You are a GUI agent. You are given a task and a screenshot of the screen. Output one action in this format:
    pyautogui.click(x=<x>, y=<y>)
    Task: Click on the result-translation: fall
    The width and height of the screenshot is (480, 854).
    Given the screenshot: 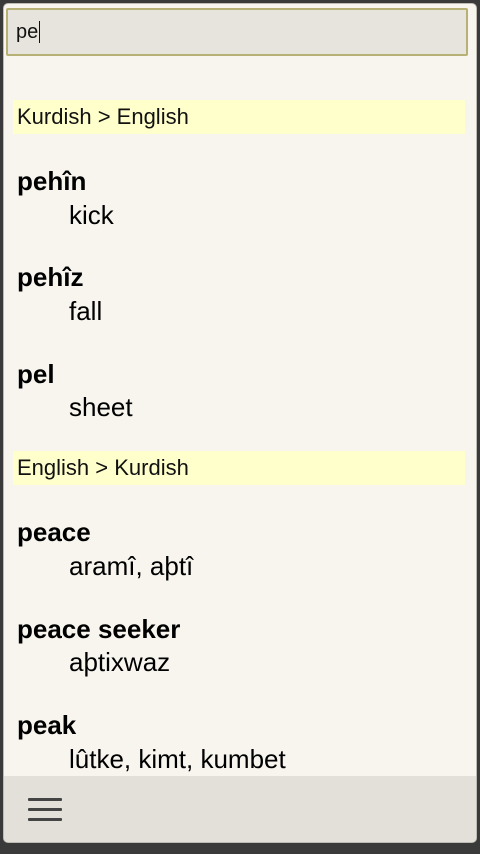 What is the action you would take?
    pyautogui.click(x=85, y=311)
    